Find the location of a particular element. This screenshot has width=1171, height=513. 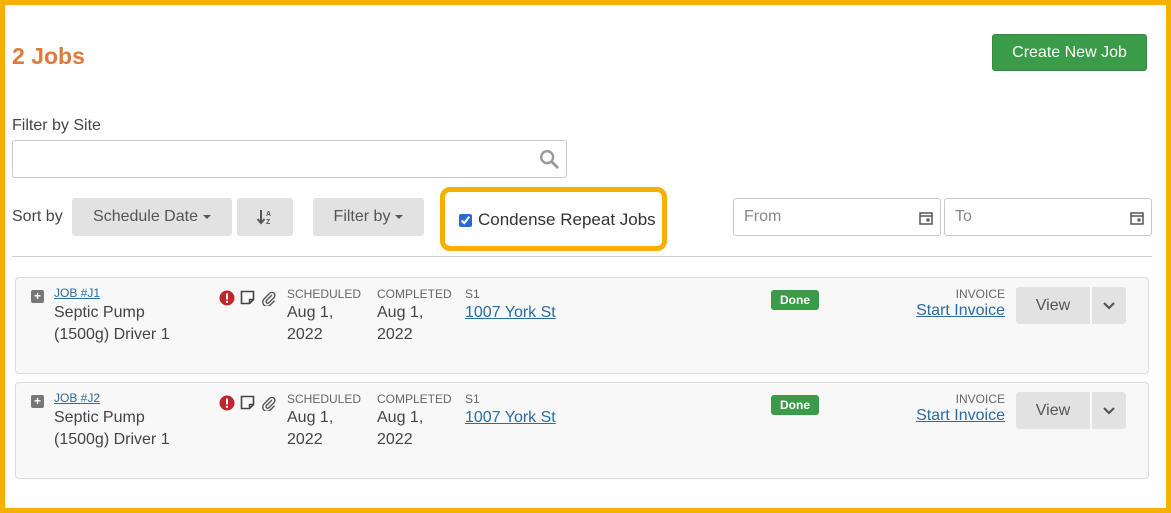

sort-direction-icon: A Z is located at coordinates (263, 218).